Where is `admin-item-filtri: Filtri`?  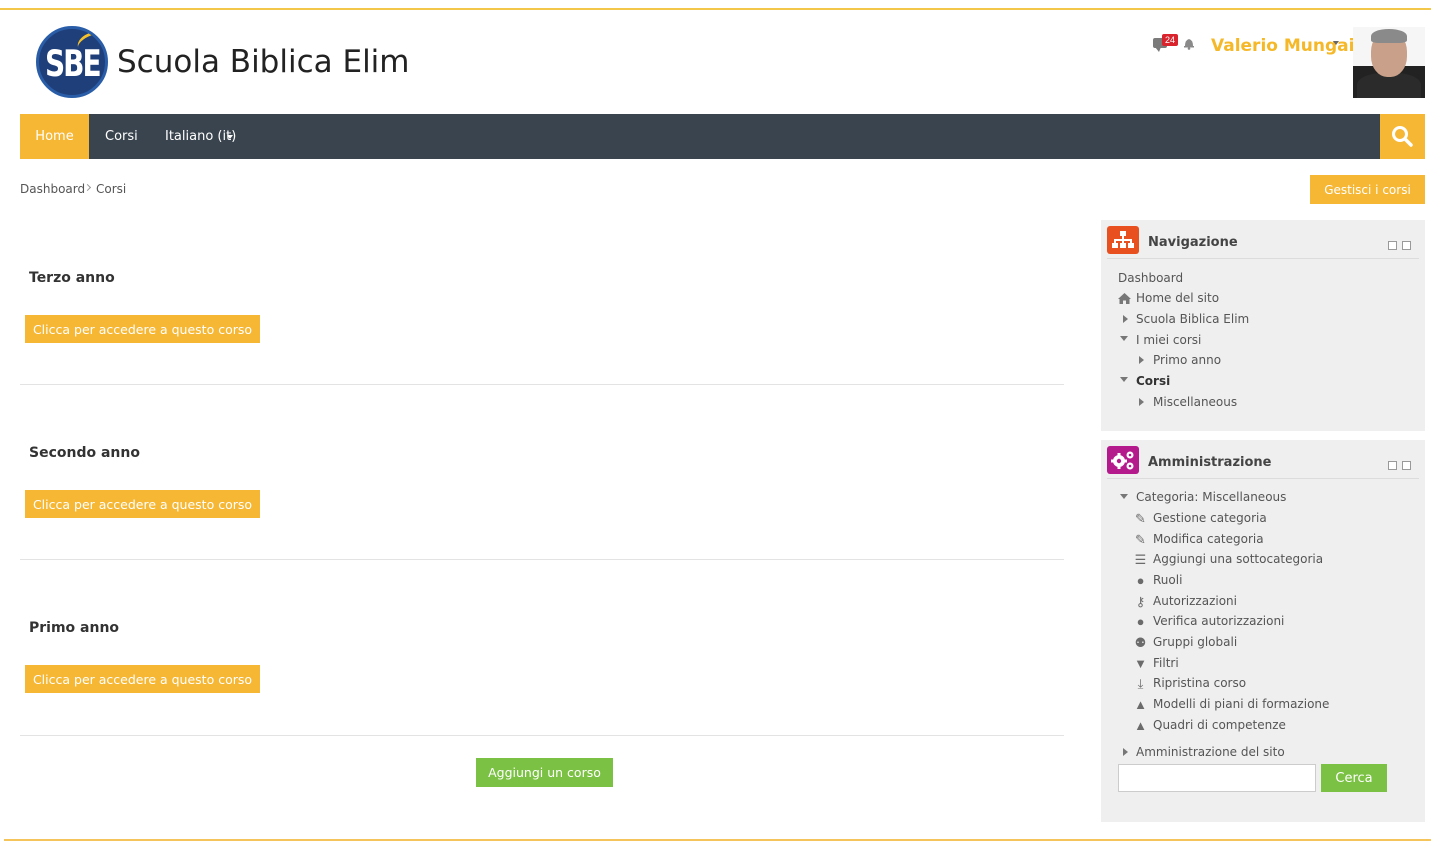
admin-item-filtri: Filtri is located at coordinates (1166, 663).